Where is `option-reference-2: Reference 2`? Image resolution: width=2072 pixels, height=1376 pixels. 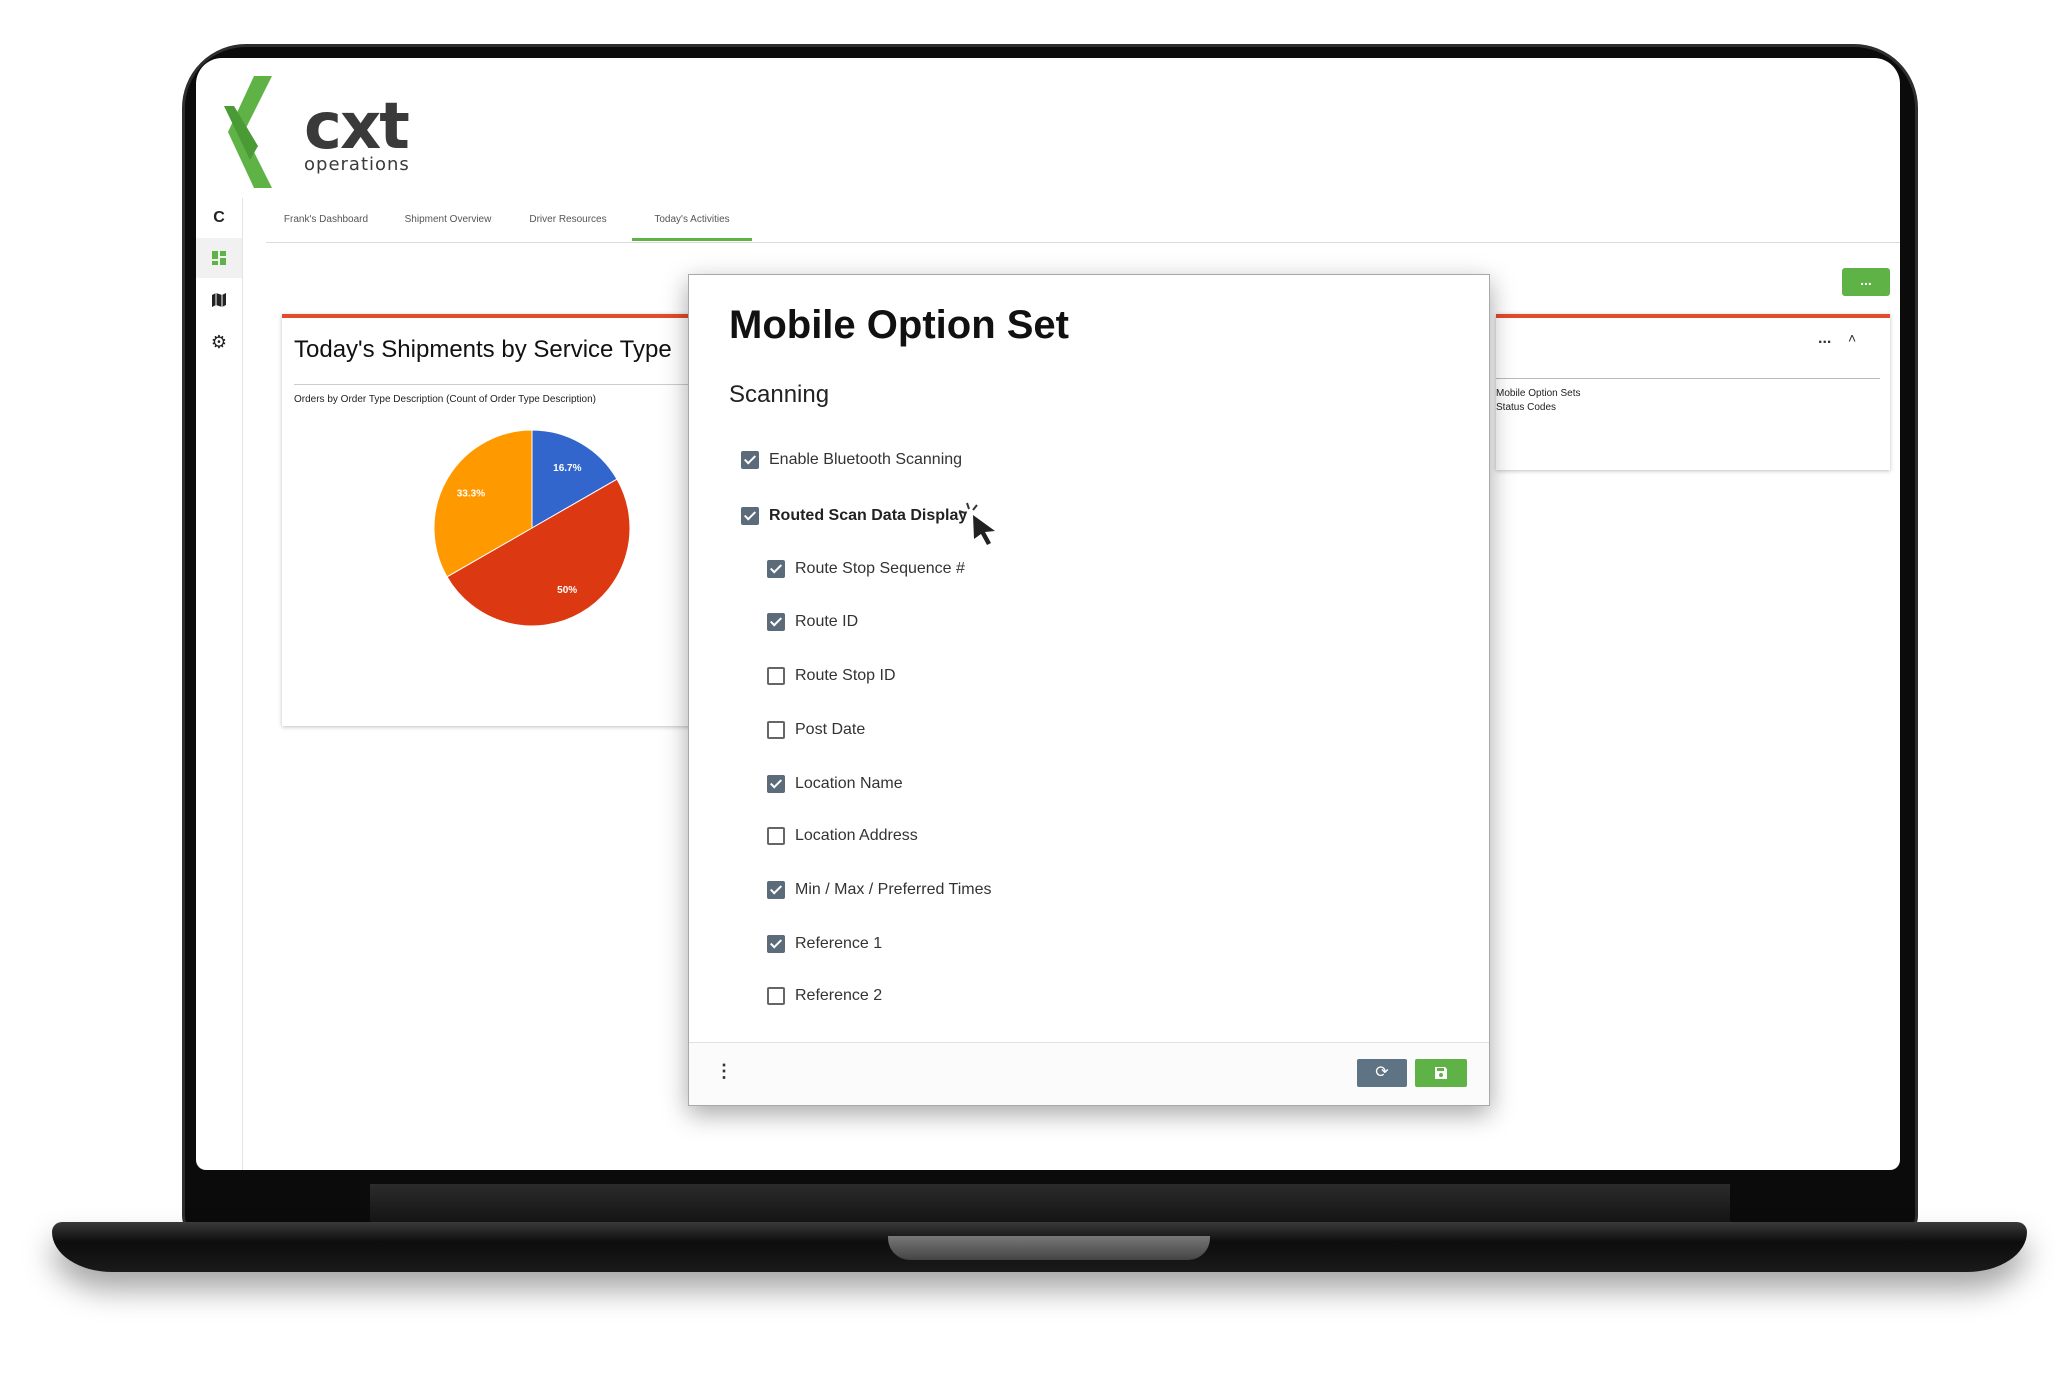
option-reference-2: Reference 2 is located at coordinates (824, 996).